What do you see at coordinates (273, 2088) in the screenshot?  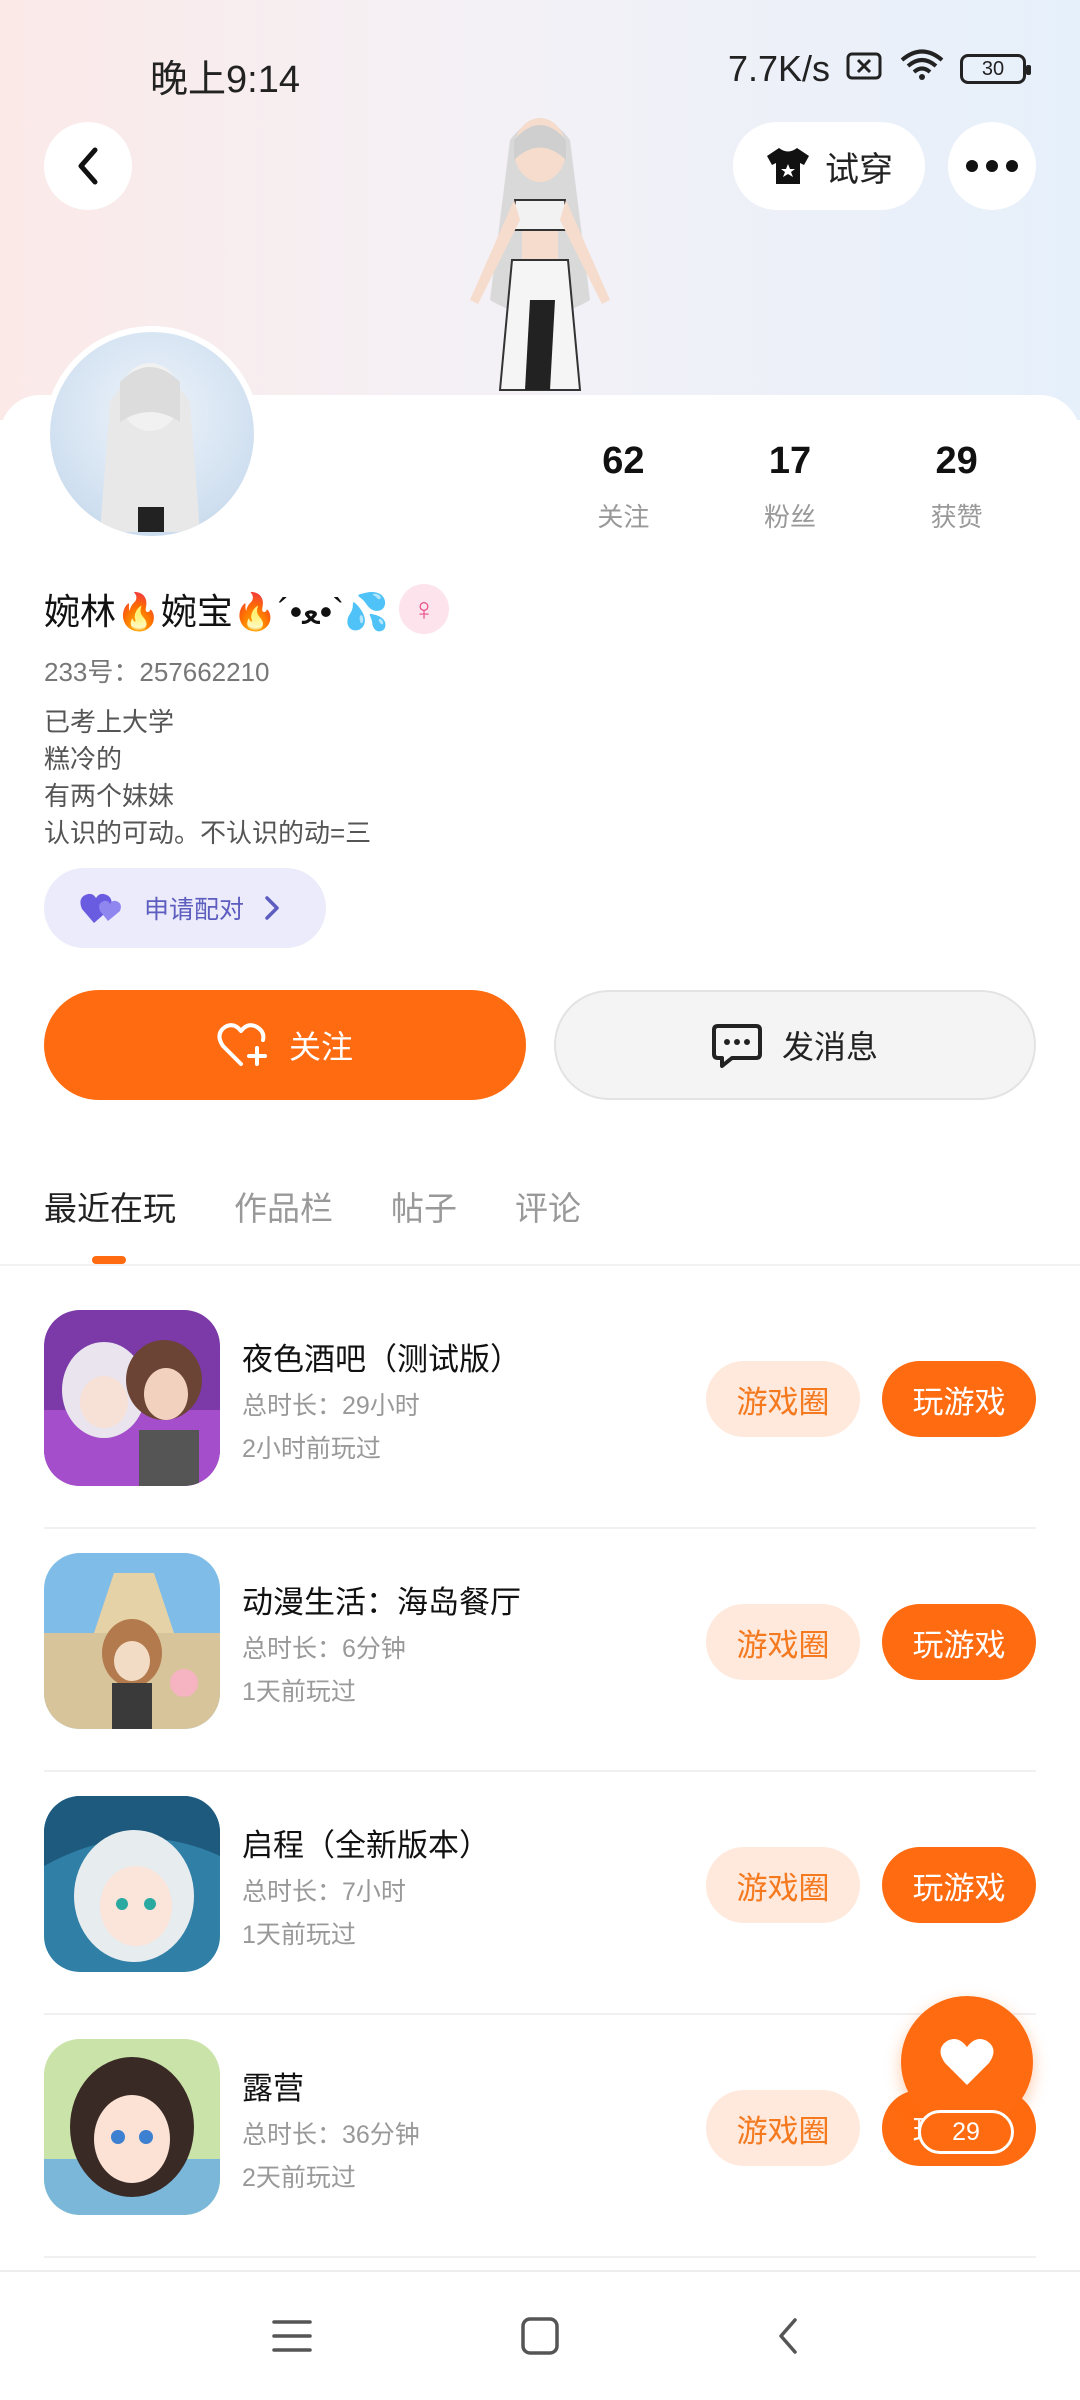 I see `game-title: 露营` at bounding box center [273, 2088].